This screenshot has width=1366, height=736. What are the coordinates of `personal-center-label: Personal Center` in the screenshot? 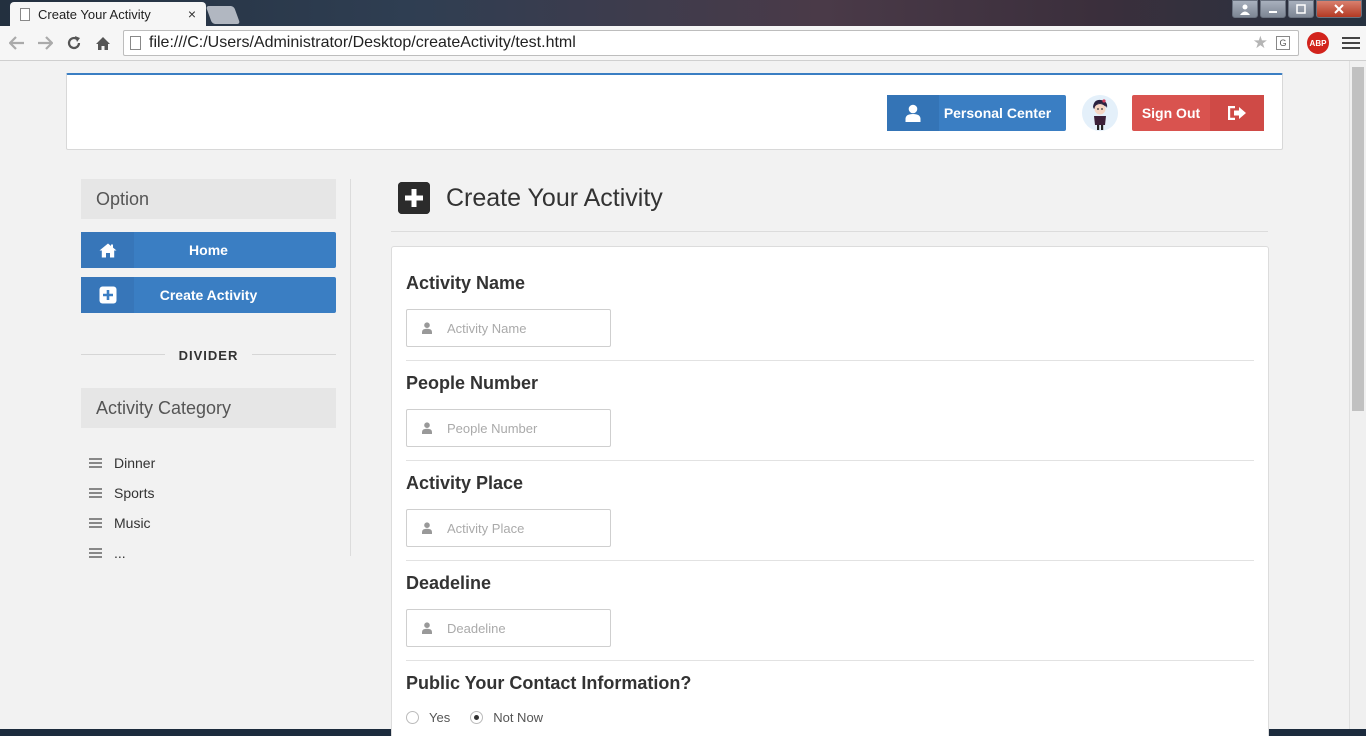 It's located at (997, 113).